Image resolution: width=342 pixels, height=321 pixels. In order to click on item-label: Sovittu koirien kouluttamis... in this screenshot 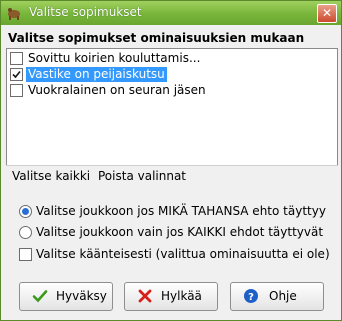, I will do `click(114, 58)`.